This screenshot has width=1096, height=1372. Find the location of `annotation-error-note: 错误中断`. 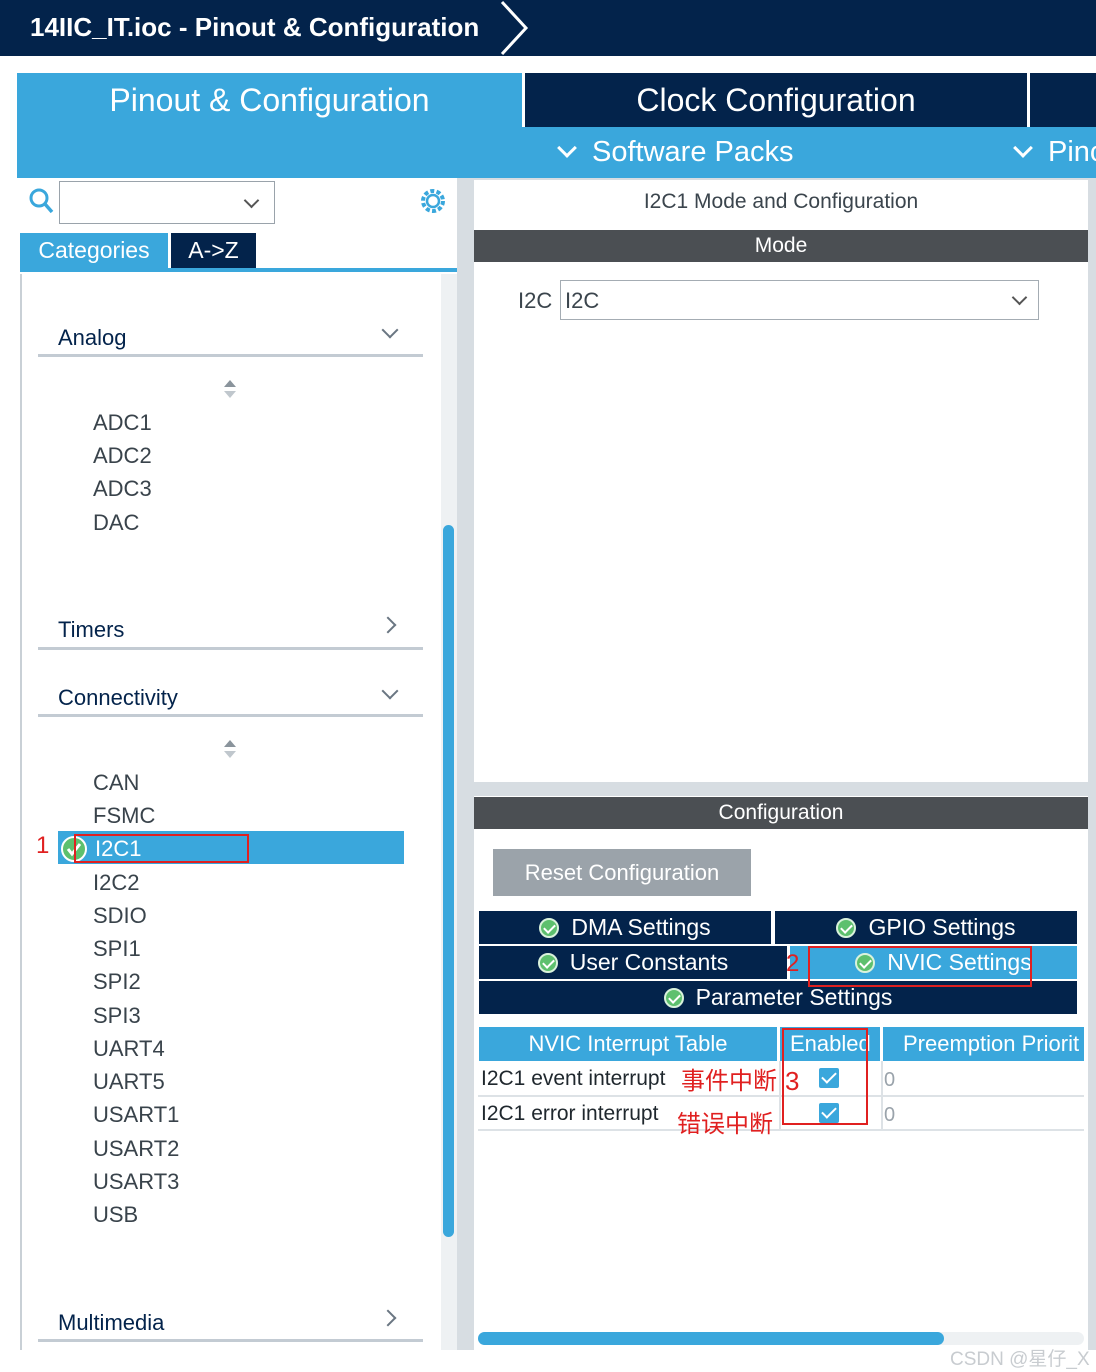

annotation-error-note: 错误中断 is located at coordinates (725, 1124).